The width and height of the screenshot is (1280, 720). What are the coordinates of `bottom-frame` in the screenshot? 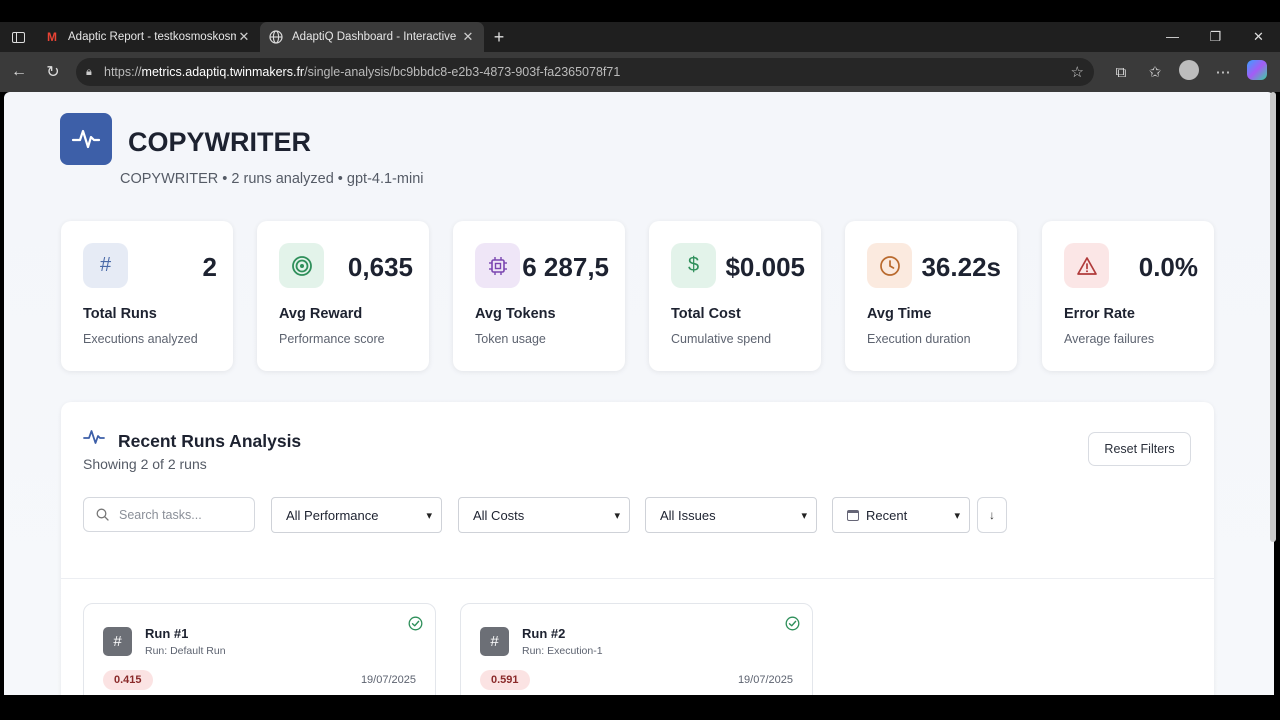 It's located at (640, 707).